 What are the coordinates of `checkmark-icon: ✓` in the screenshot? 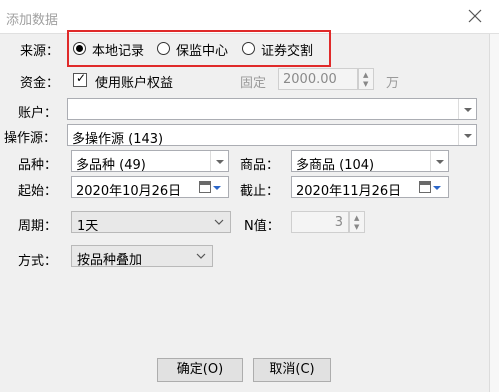 It's located at (81, 78).